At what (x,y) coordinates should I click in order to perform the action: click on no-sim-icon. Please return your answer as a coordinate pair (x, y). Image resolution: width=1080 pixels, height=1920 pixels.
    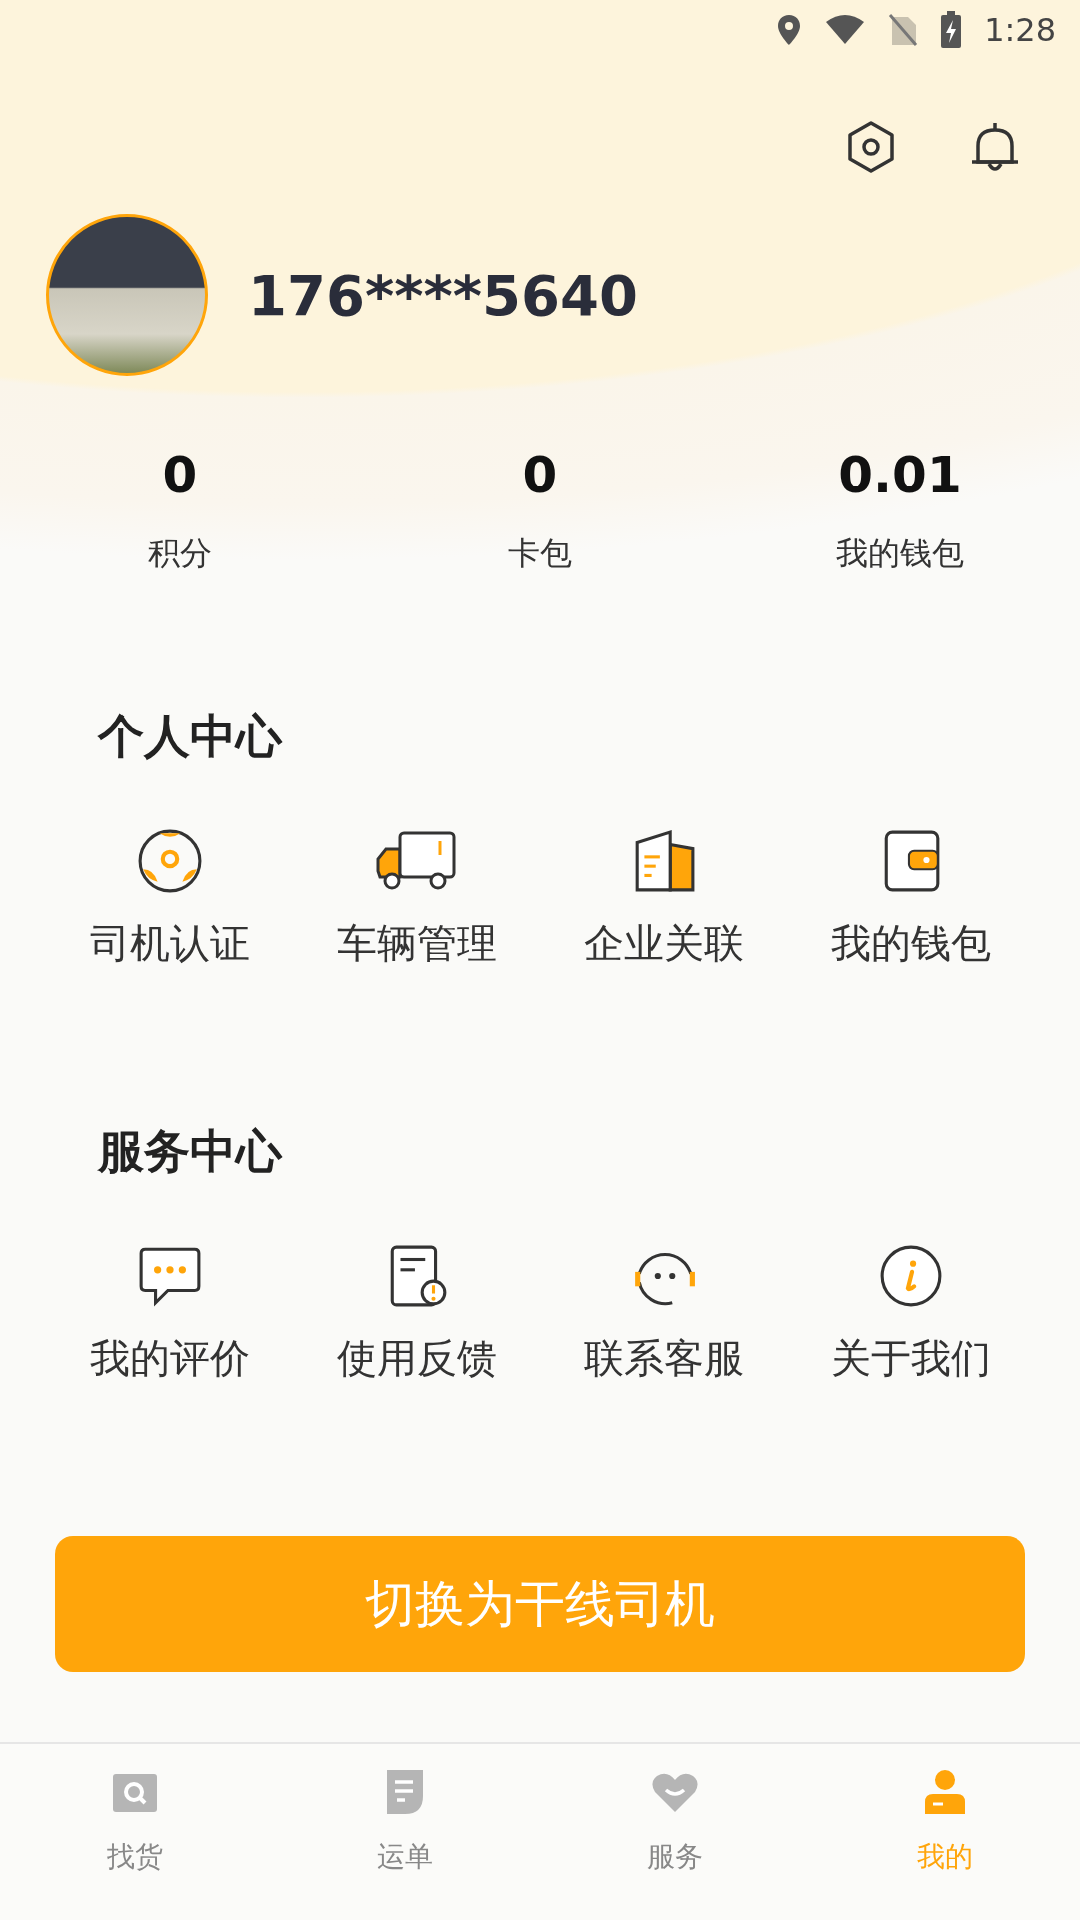
    Looking at the image, I should click on (903, 30).